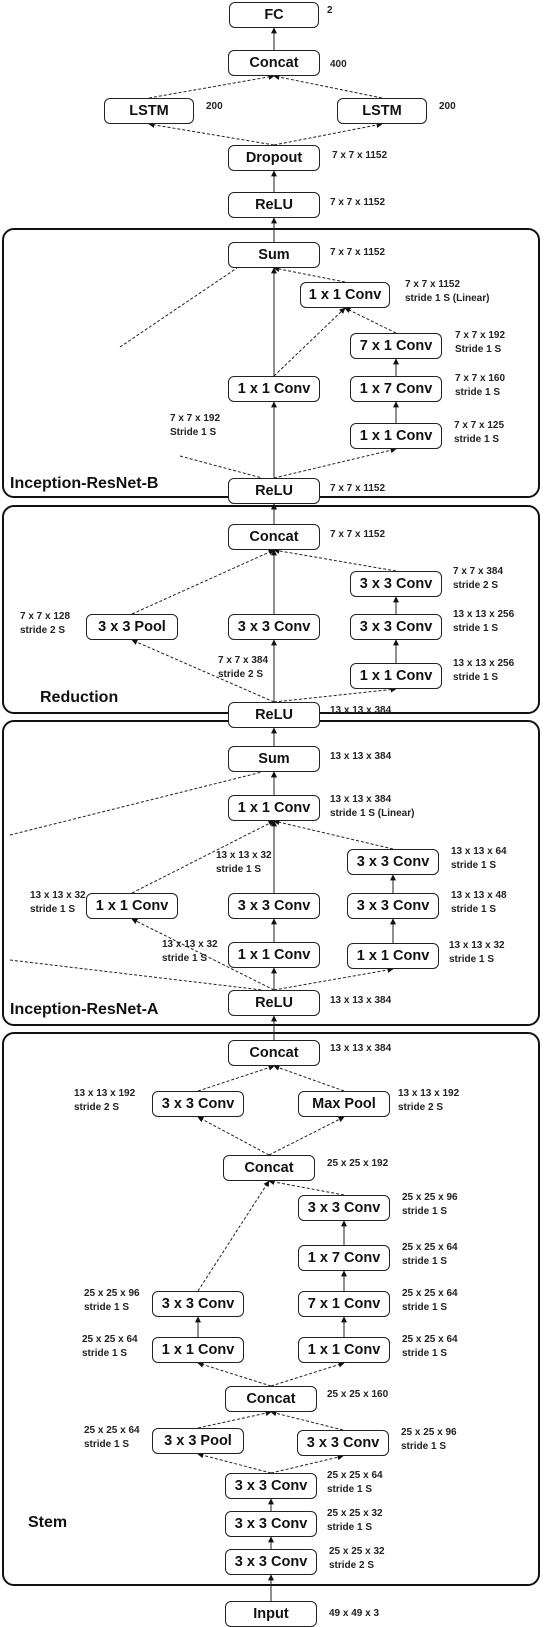 The image size is (544, 1627). Describe the element at coordinates (344, 1258) in the screenshot. I see `node-s-conv1x7: 1 x 7 Conv` at that location.